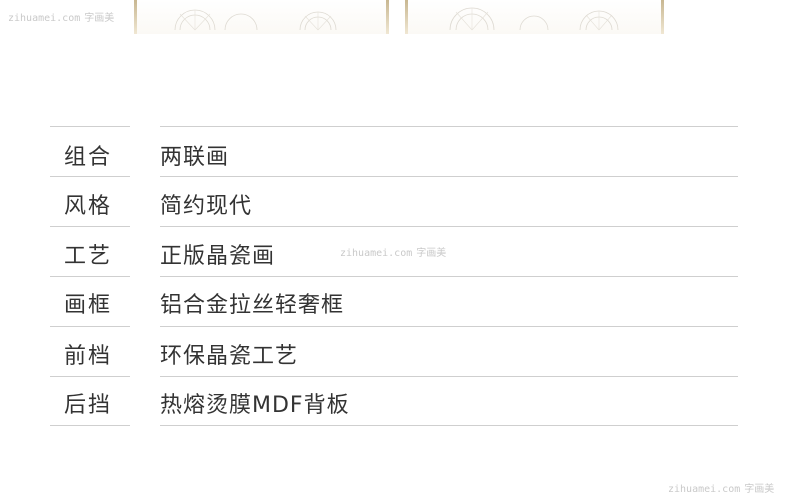  Describe the element at coordinates (88, 206) in the screenshot. I see `spec-label: 风格` at that location.